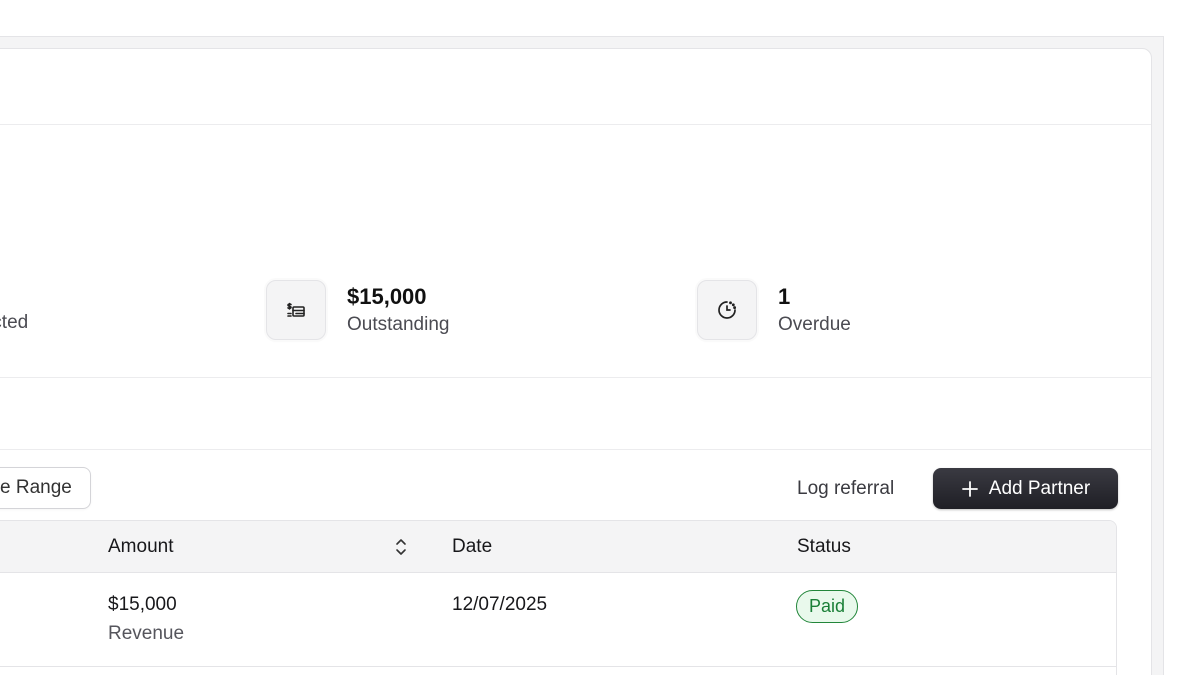 The image size is (1200, 675). I want to click on cell-date: 12/07/2025, so click(500, 604).